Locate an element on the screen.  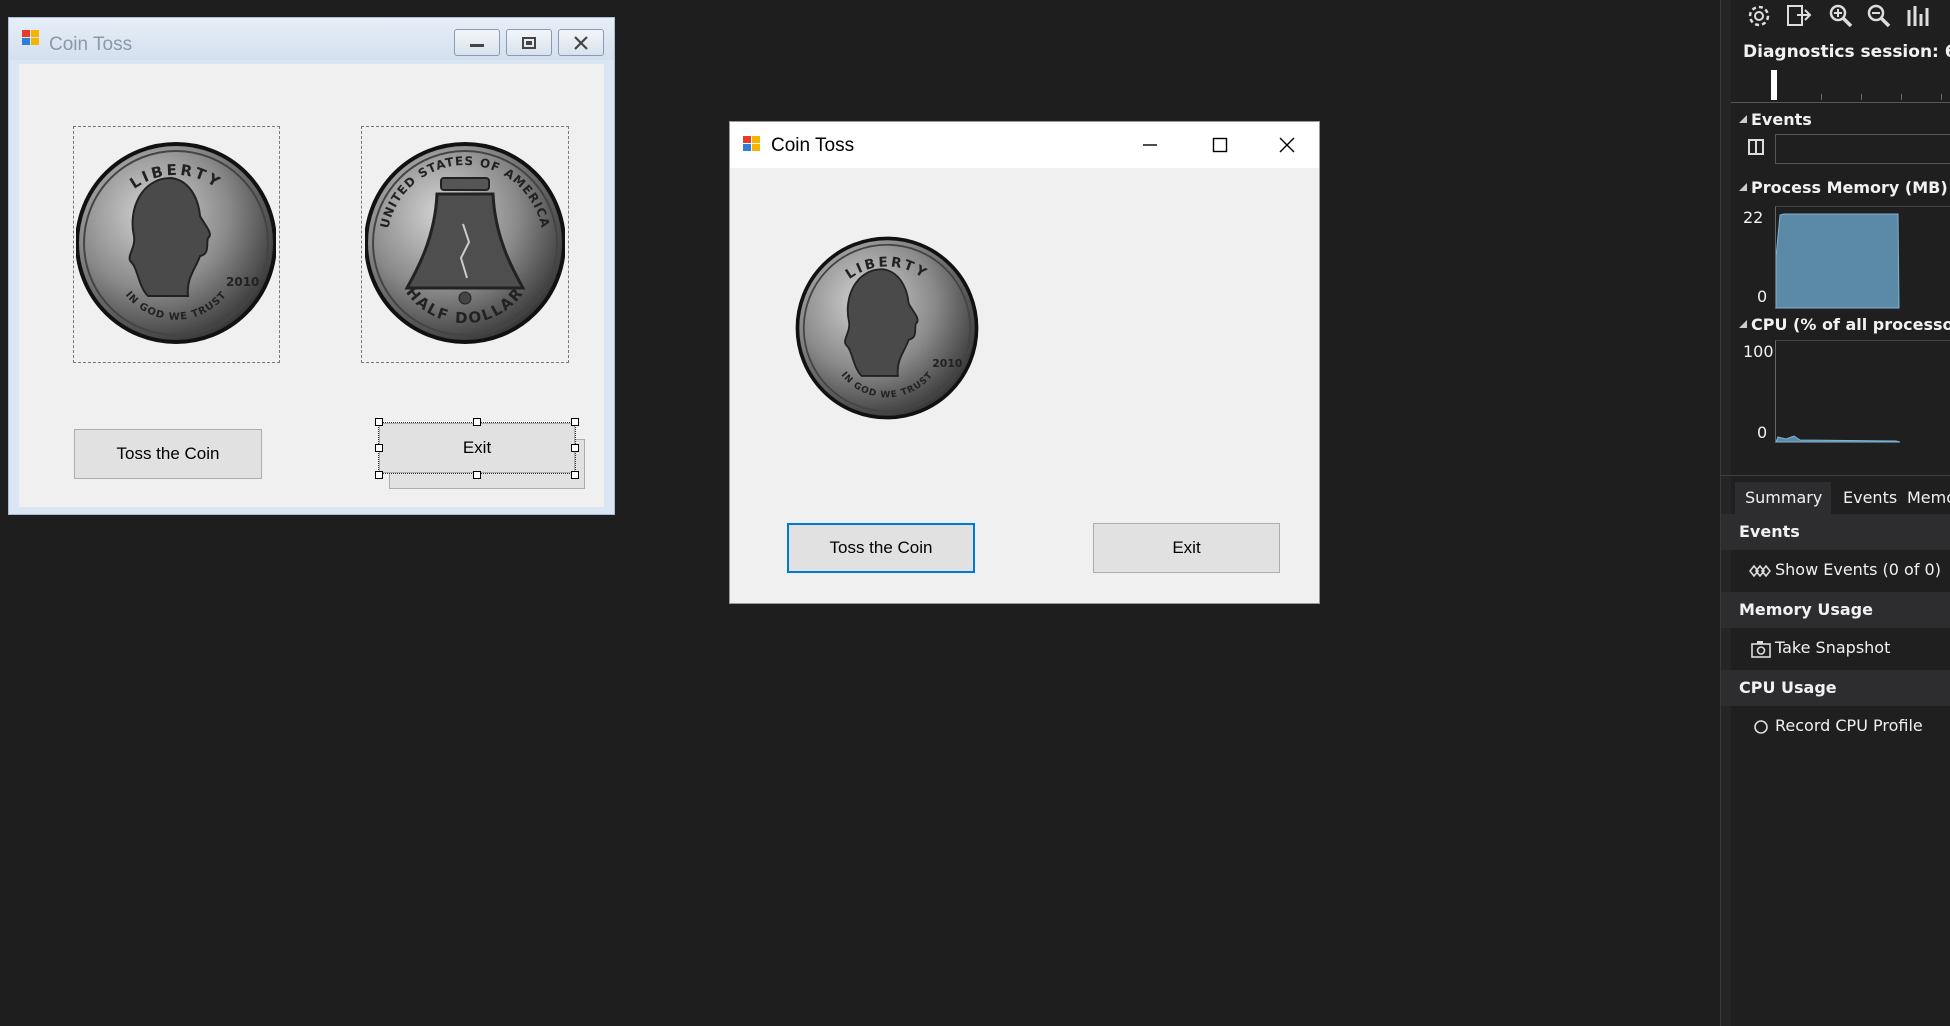
cpu-section-title: CPU (% of all processors) is located at coordinates (1850, 324).